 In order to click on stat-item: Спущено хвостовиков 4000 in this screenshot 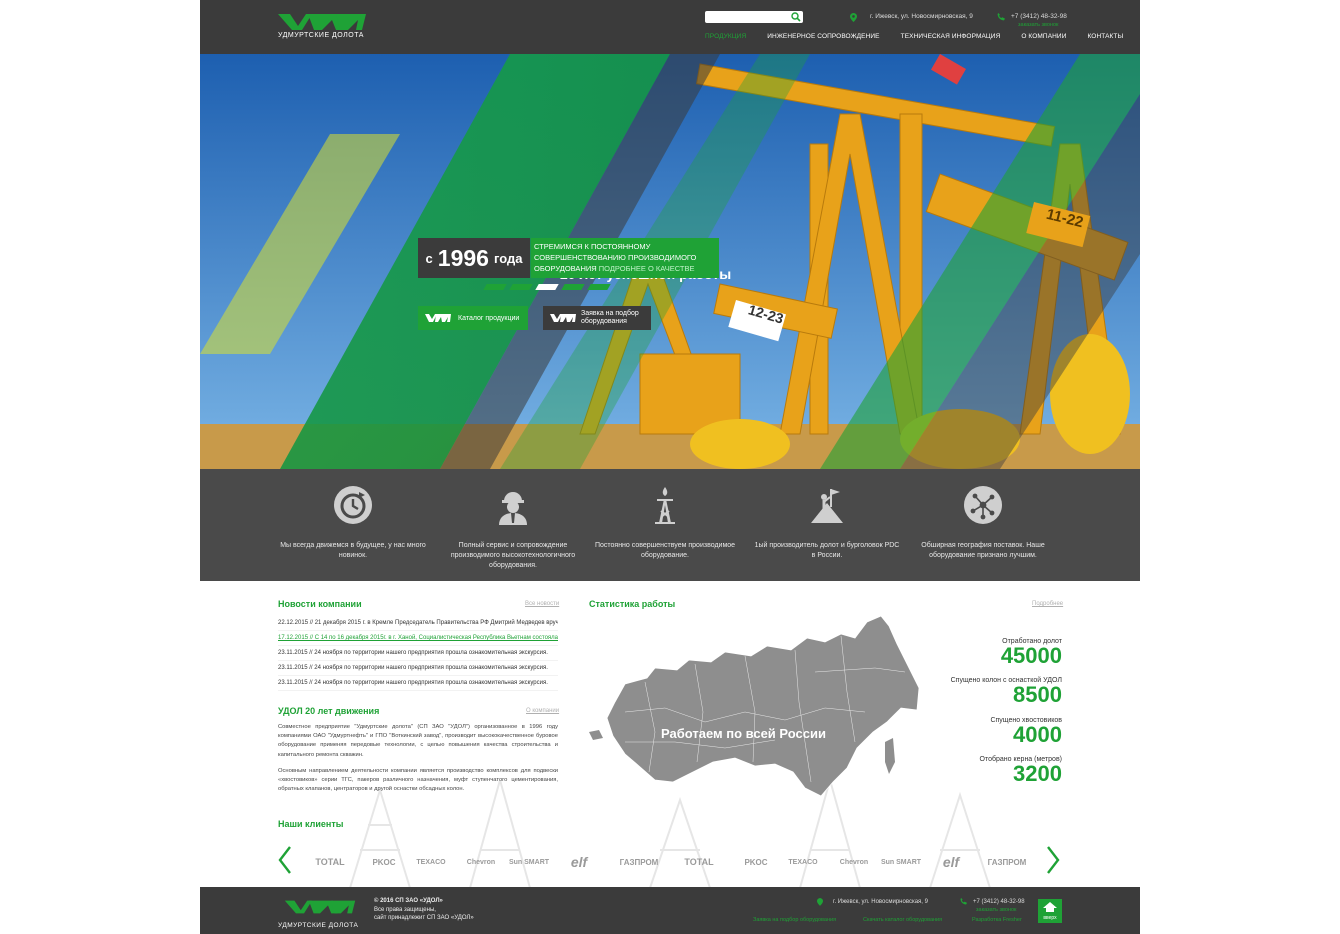, I will do `click(1026, 731)`.